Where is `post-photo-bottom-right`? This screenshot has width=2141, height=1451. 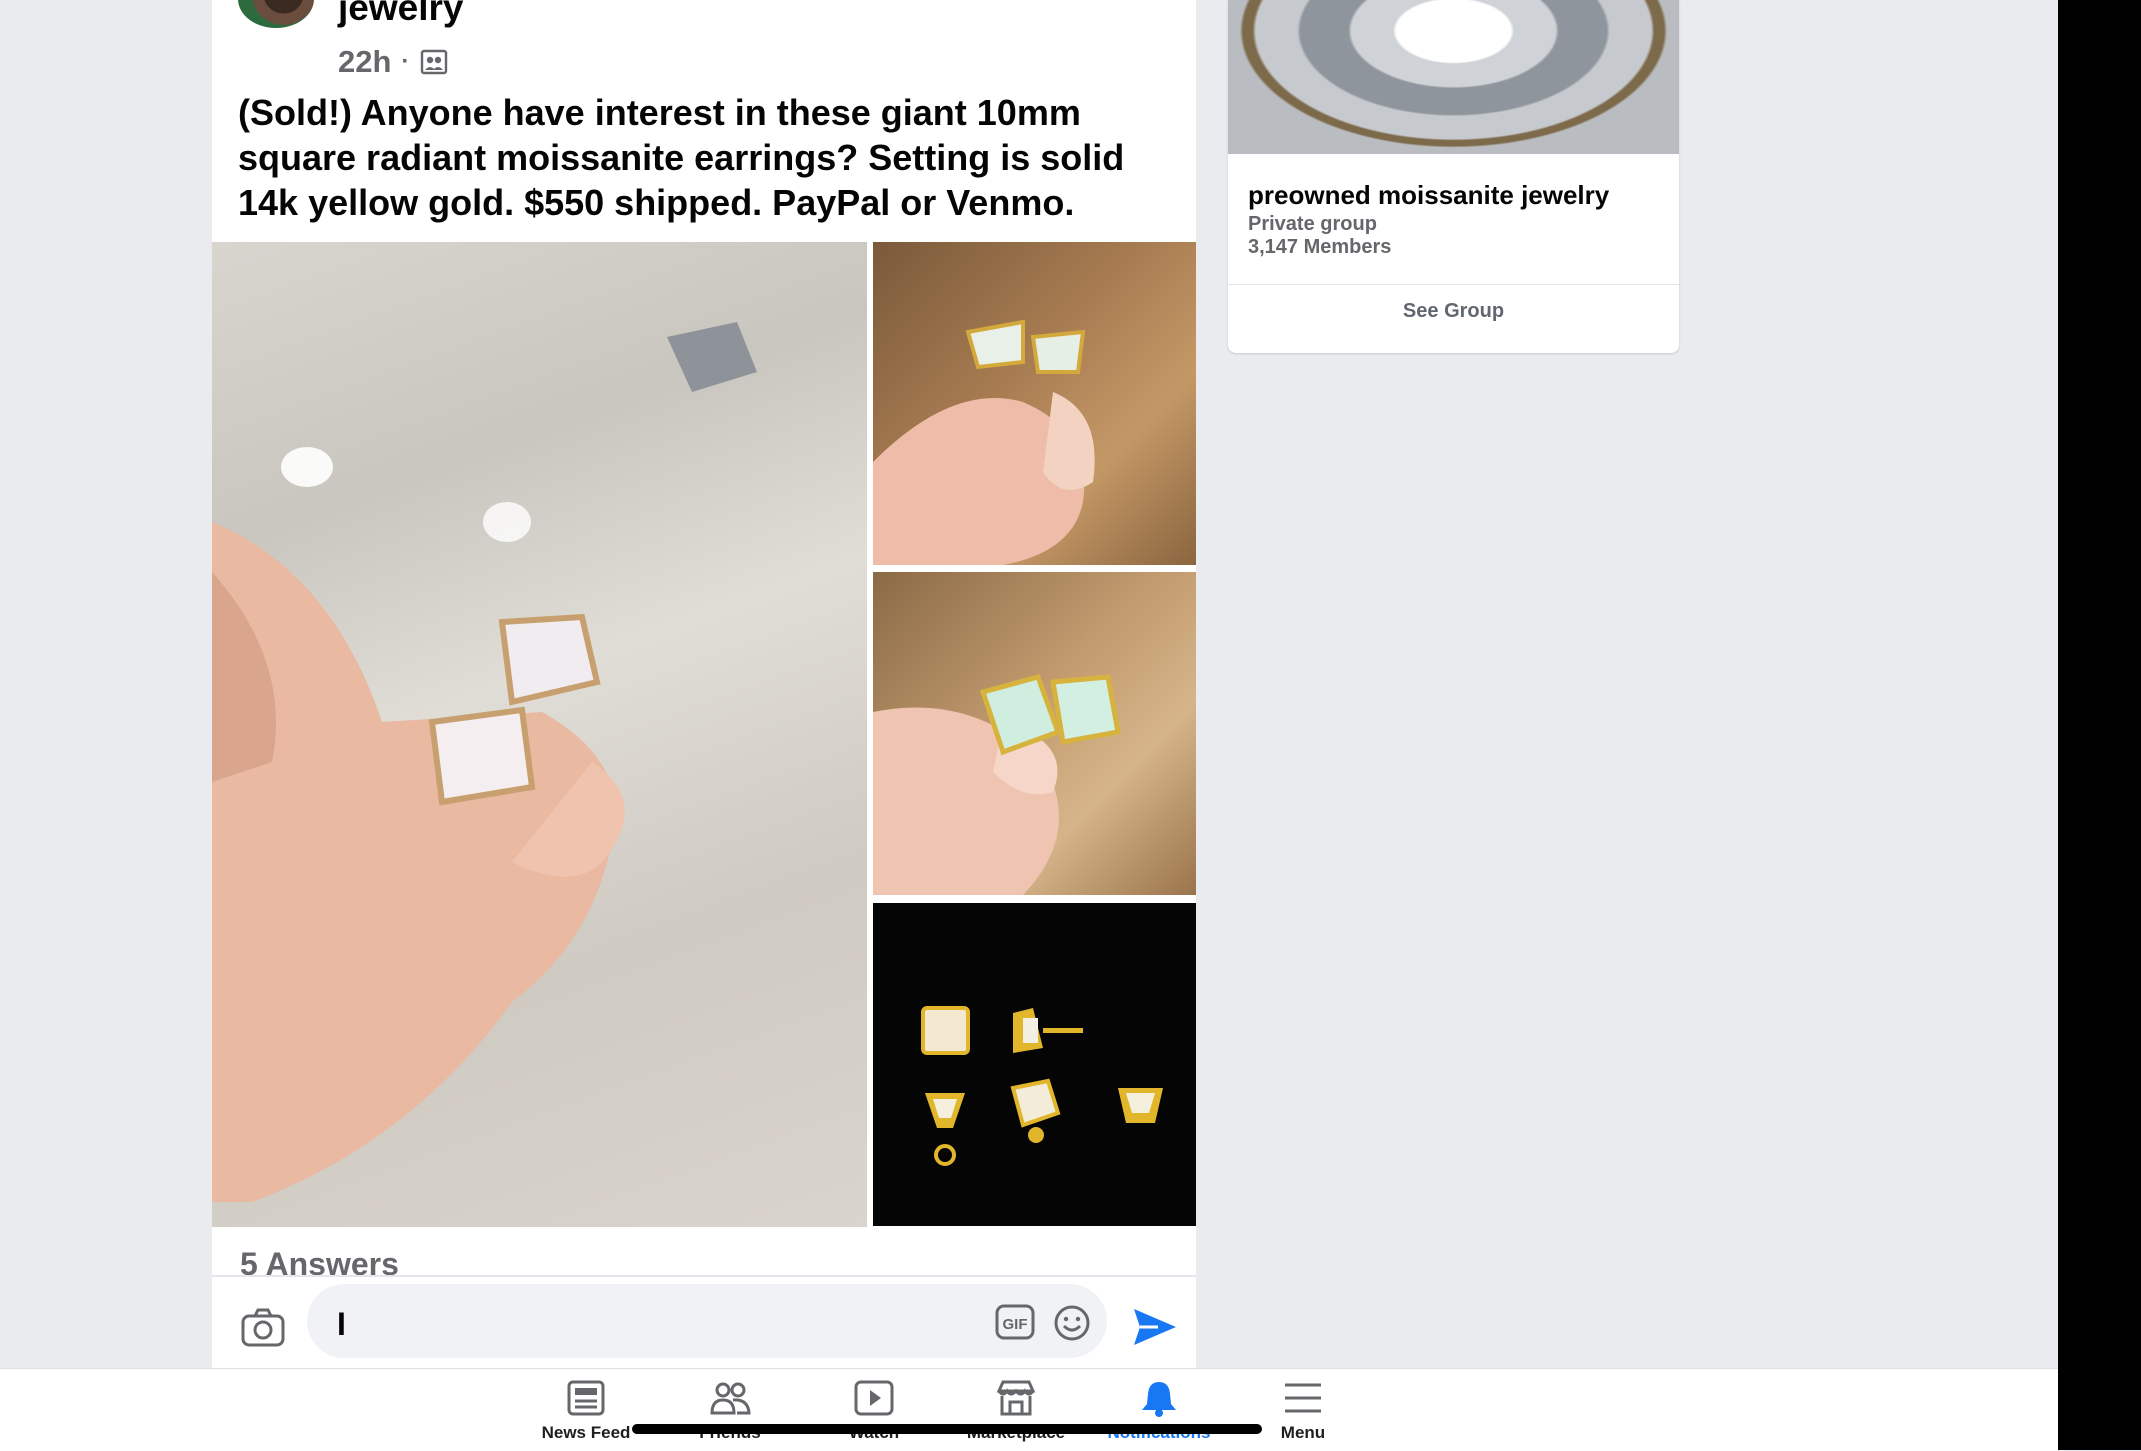 post-photo-bottom-right is located at coordinates (1034, 1064).